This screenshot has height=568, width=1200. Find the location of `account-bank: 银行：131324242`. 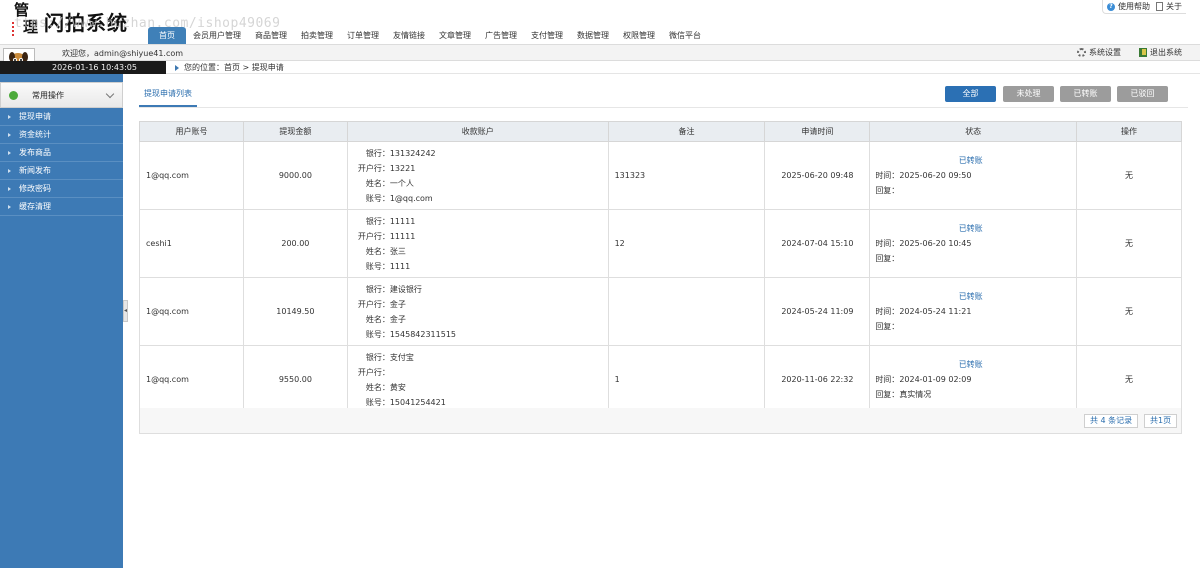

account-bank: 银行：131324242 is located at coordinates (400, 153).